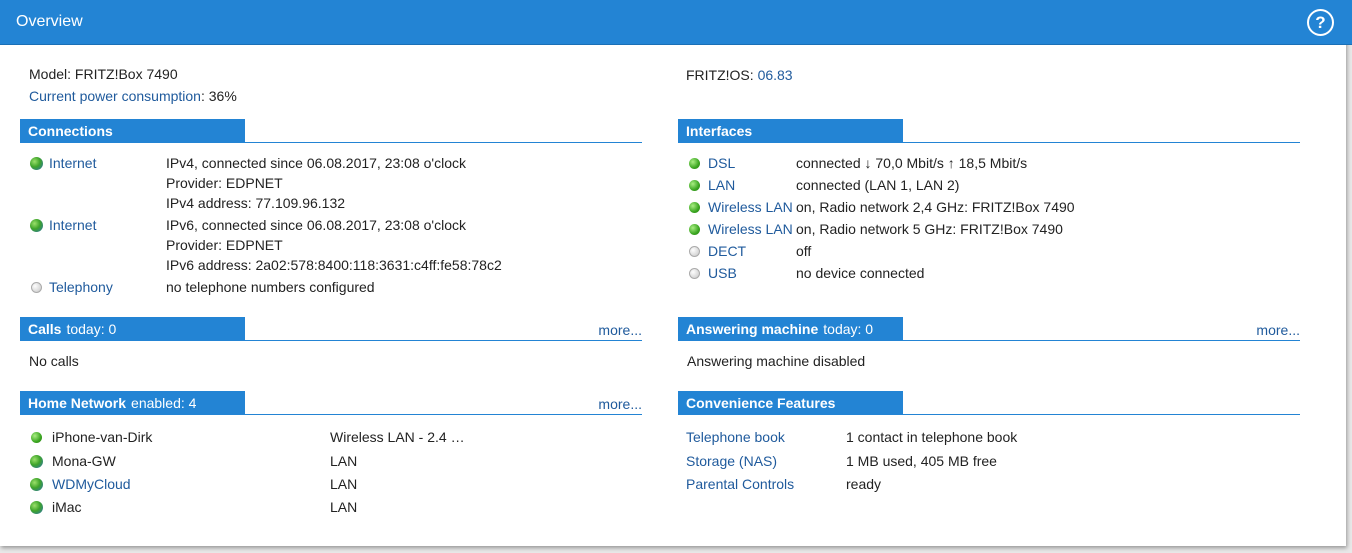 Image resolution: width=1352 pixels, height=553 pixels. What do you see at coordinates (722, 273) in the screenshot?
I see `interface-usb-link: USB` at bounding box center [722, 273].